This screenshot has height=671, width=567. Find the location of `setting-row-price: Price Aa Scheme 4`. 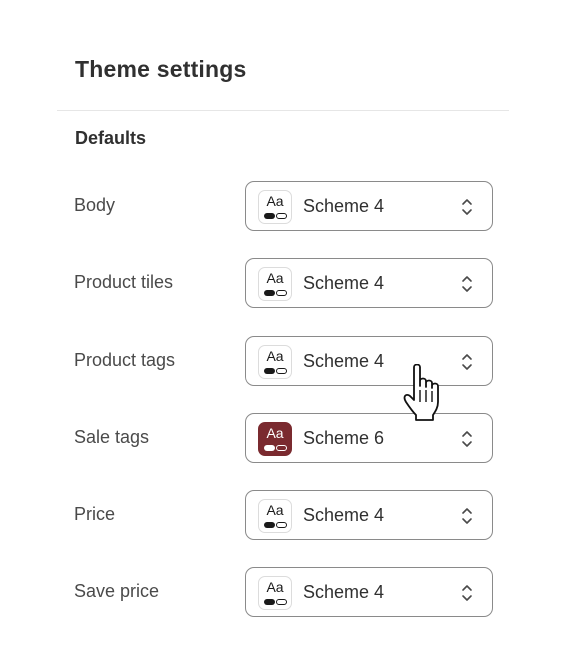

setting-row-price: Price Aa Scheme 4 is located at coordinates (283, 516).